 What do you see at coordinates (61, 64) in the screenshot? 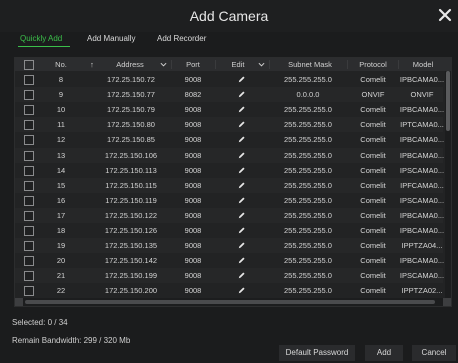
I see `column-header-no: No.` at bounding box center [61, 64].